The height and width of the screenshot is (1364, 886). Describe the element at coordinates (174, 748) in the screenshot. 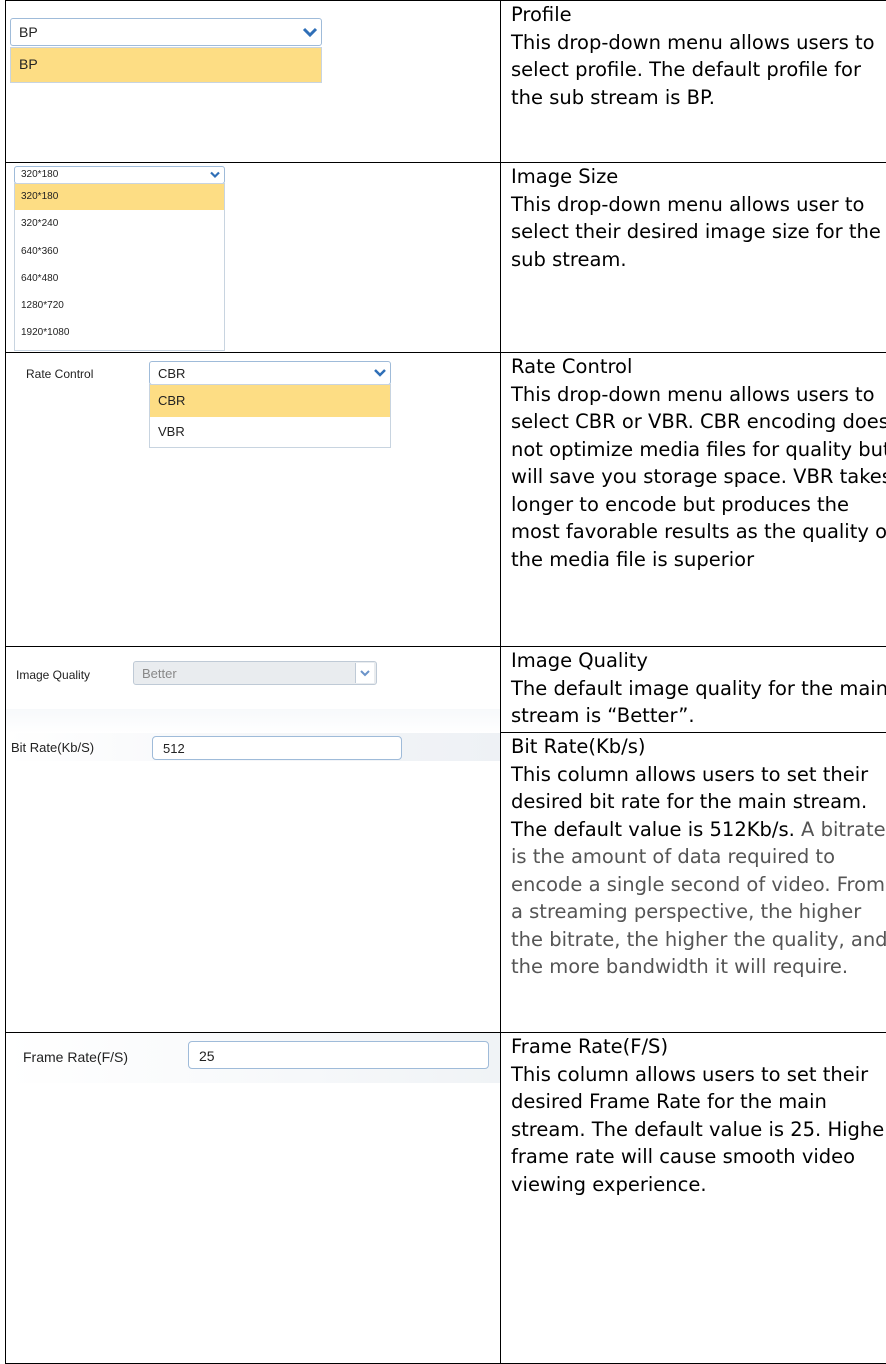

I see `bit-rate-value: 512` at that location.